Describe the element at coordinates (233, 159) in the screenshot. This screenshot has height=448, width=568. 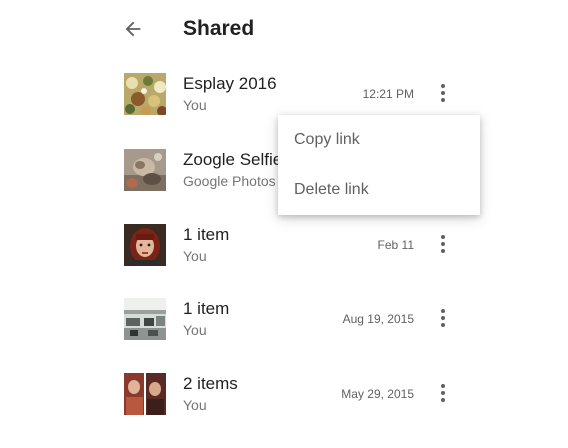
I see `item-title: Zoogle Selfie` at that location.